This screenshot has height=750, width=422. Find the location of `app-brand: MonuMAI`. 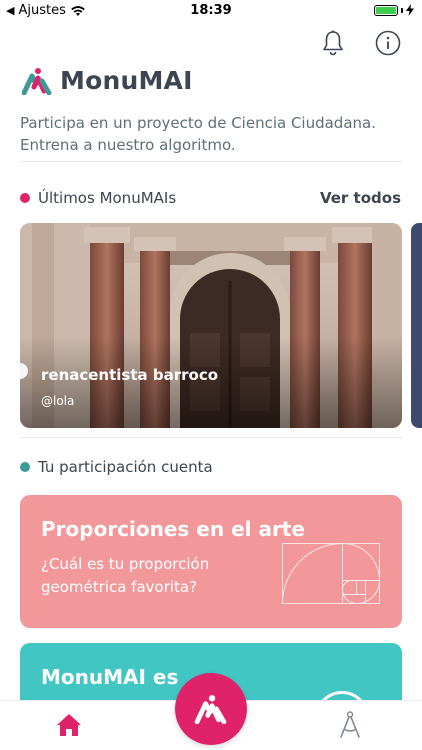

app-brand: MonuMAI is located at coordinates (107, 80).